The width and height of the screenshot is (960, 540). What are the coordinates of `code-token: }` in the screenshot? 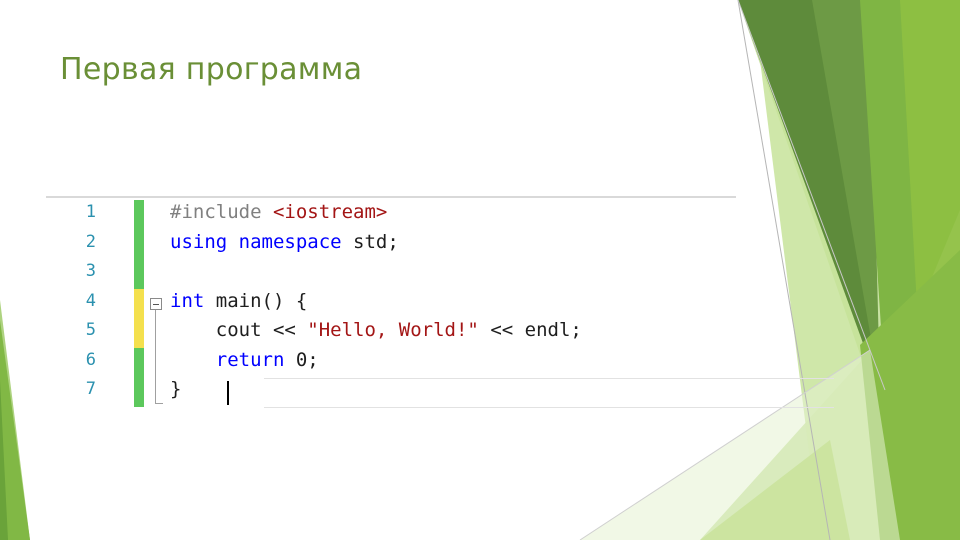 It's located at (176, 389).